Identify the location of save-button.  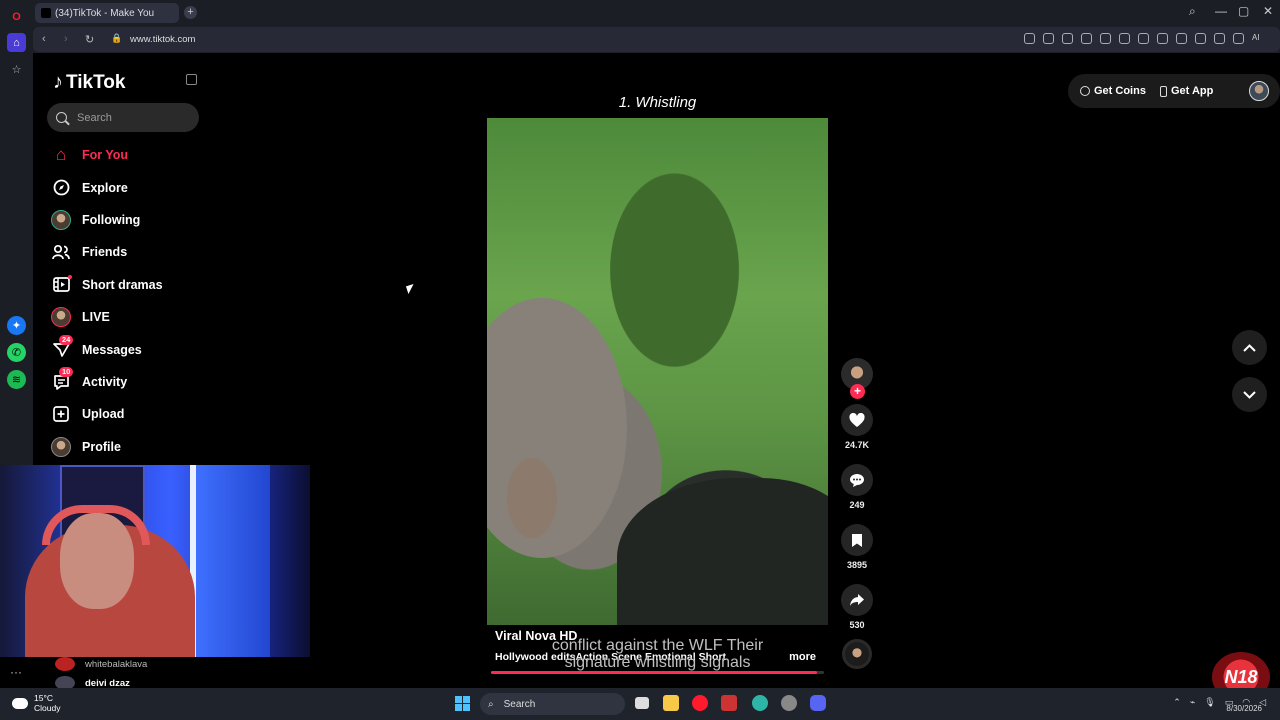
(857, 540).